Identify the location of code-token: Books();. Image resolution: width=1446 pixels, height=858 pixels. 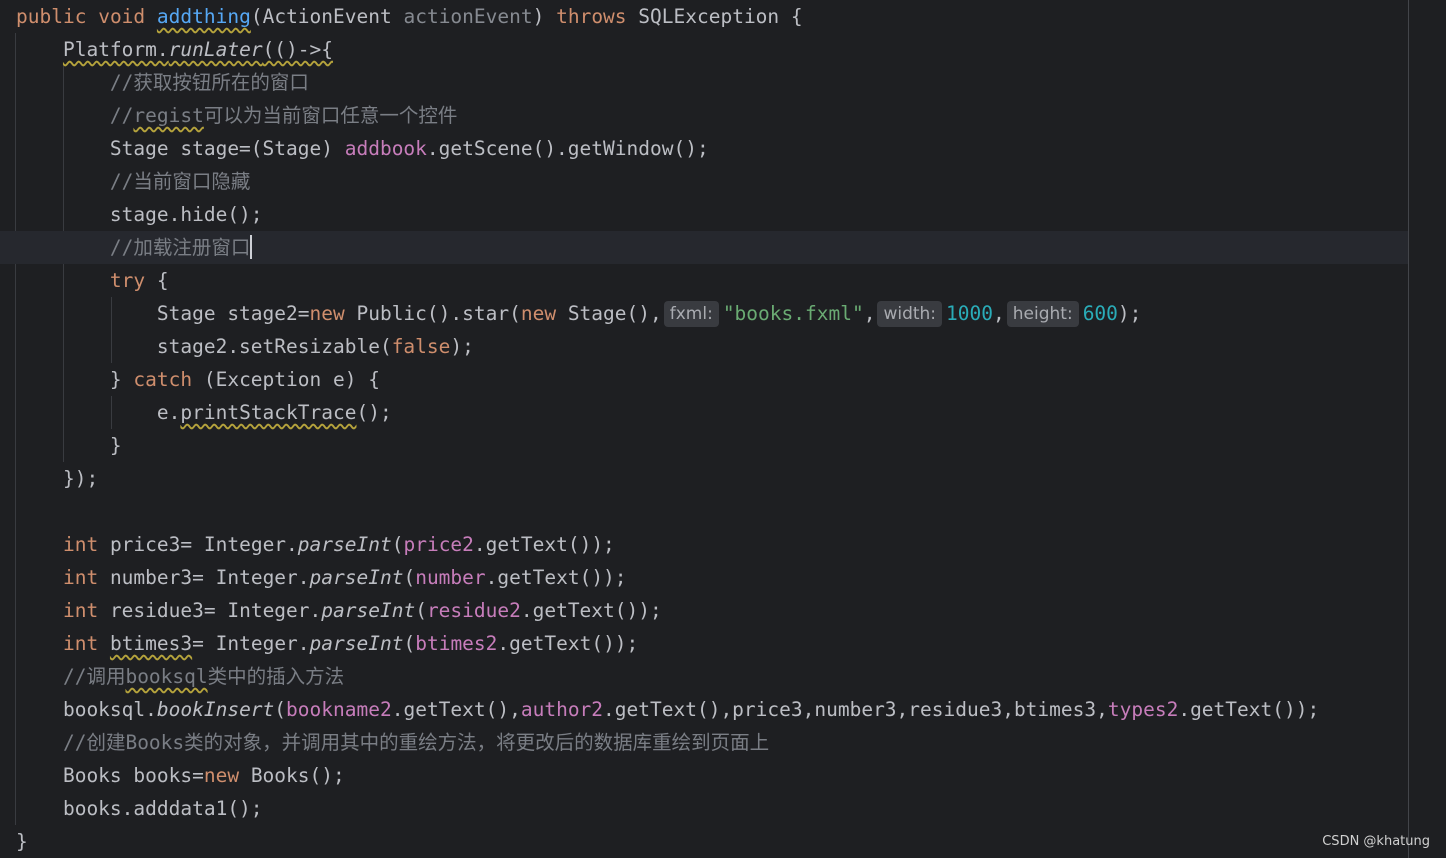
(292, 775).